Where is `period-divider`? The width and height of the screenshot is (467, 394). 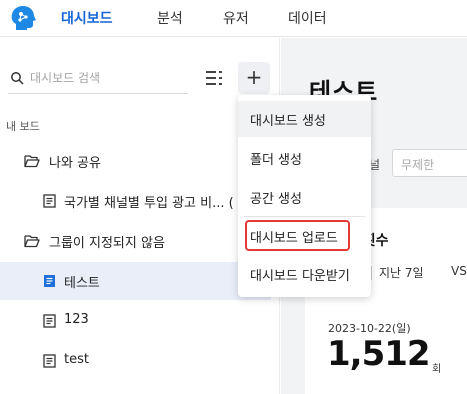 period-divider is located at coordinates (371, 273).